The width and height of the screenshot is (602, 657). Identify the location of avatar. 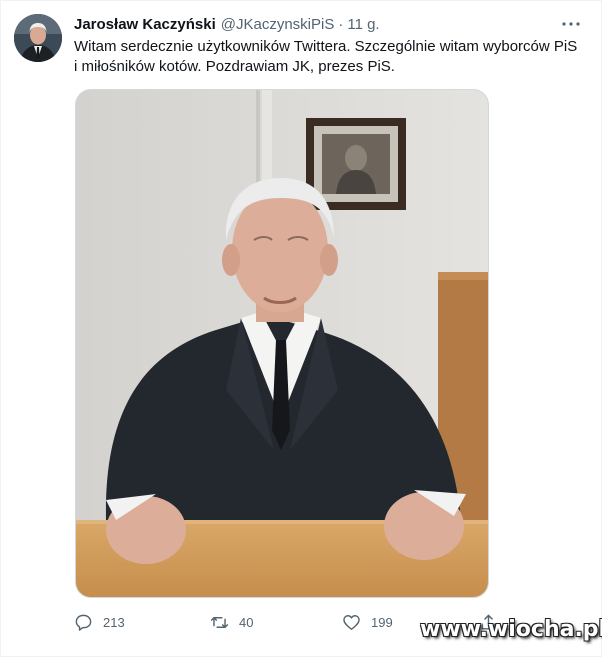
(38, 38).